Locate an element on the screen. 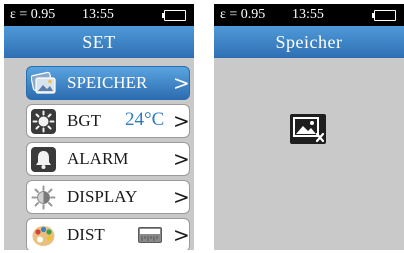  menu-item-dist: DIST > is located at coordinates (108, 234).